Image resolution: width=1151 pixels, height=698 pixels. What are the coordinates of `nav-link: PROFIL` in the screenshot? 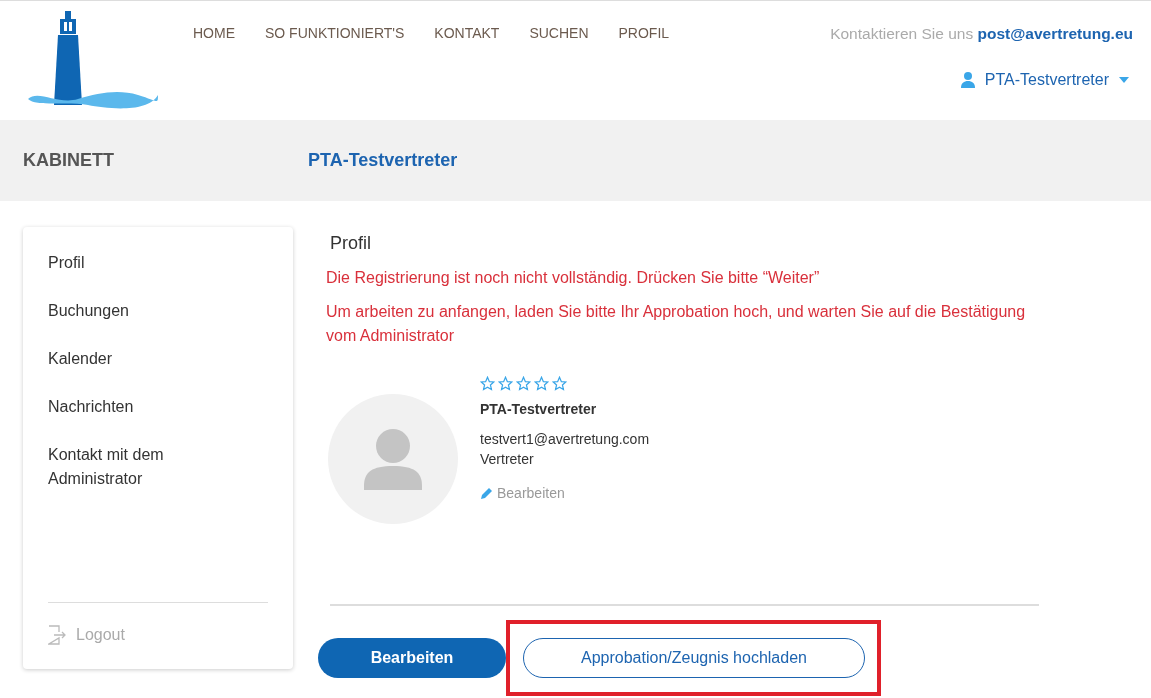 It's located at (644, 33).